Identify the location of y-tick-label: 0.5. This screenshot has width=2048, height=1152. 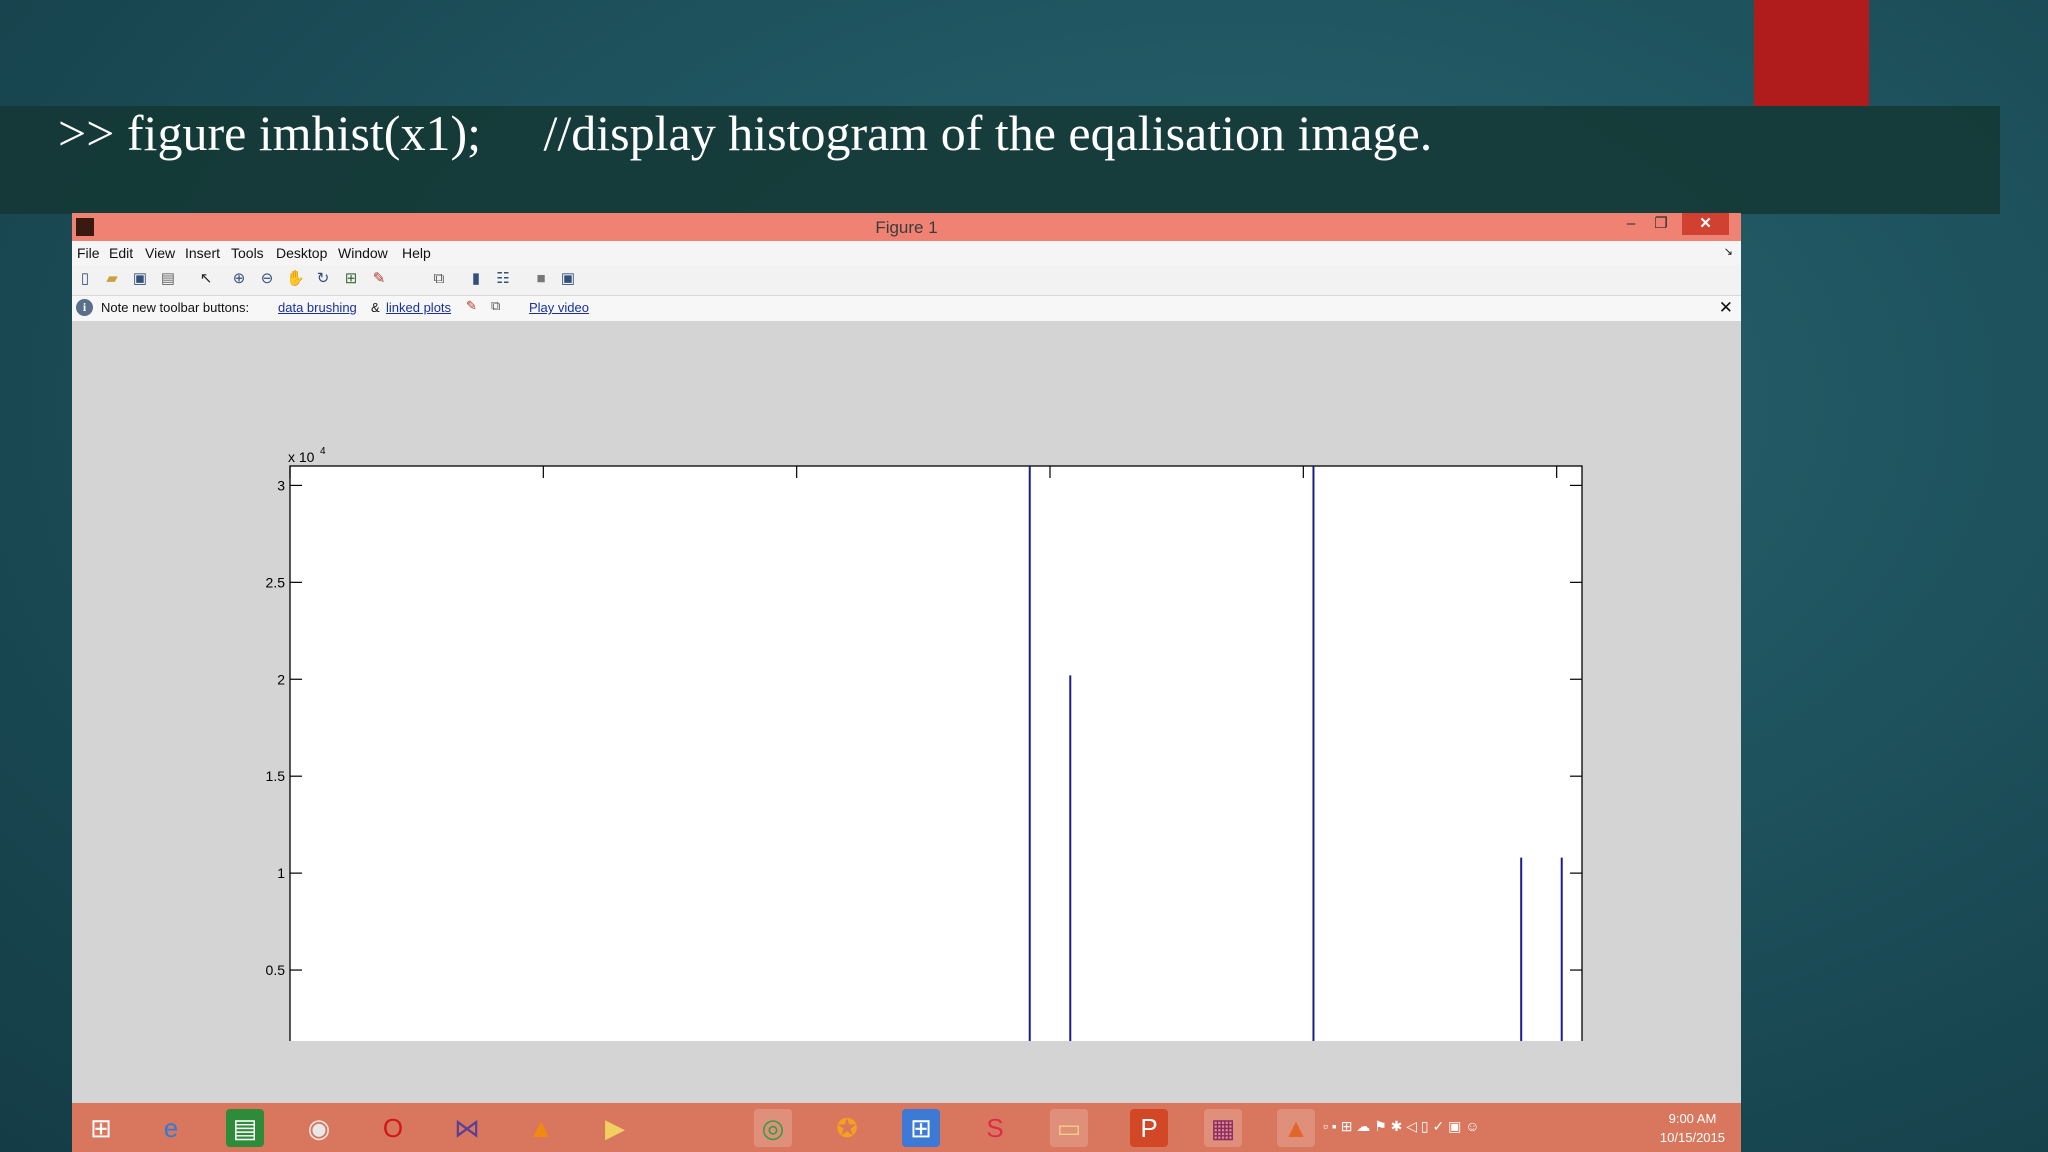
(276, 970).